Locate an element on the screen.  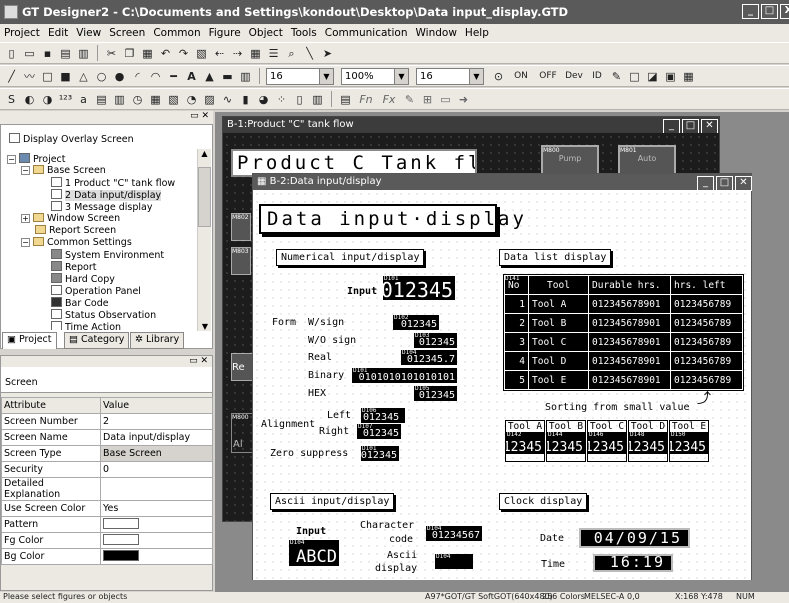
forward-icon: ⇢ is located at coordinates (237, 53).